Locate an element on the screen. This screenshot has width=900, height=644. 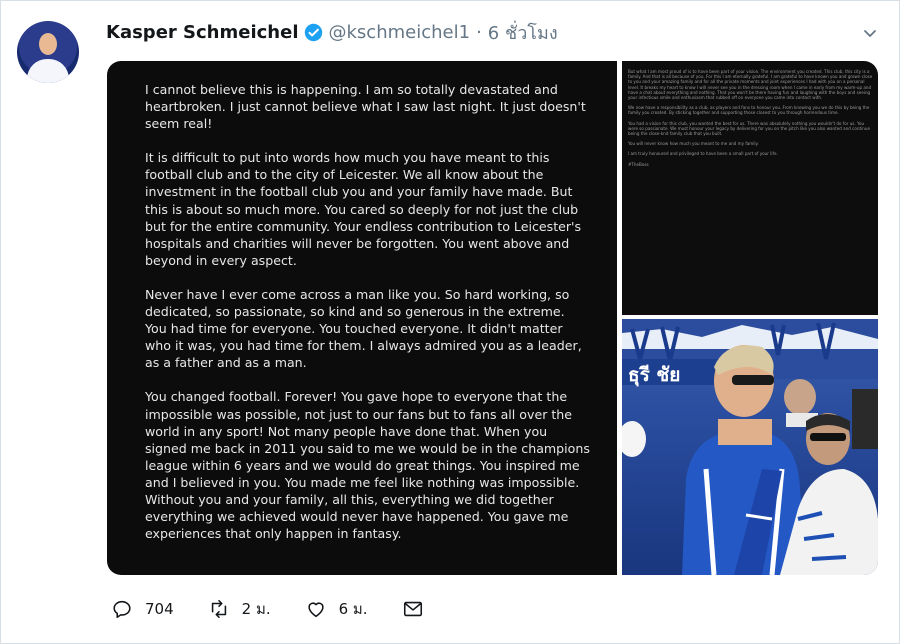
retweet-count: 2 ม. is located at coordinates (256, 609).